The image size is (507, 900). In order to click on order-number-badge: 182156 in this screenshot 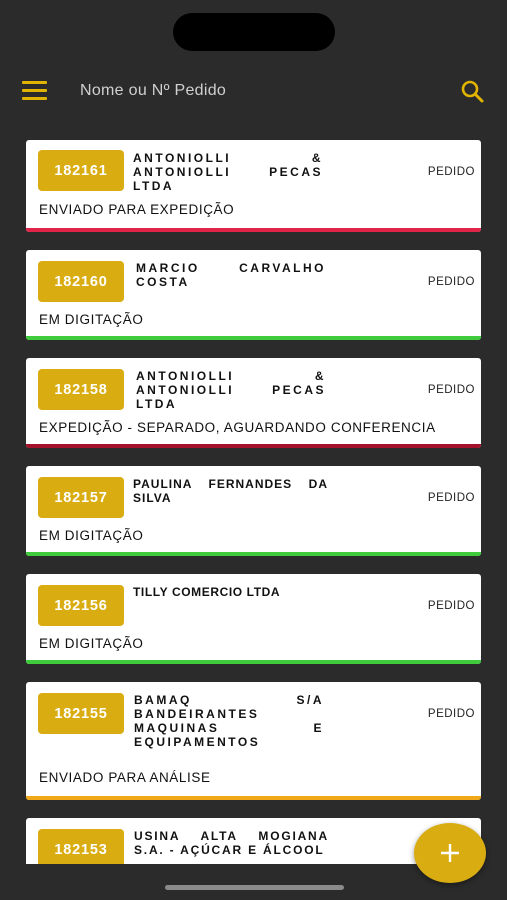, I will do `click(81, 605)`.